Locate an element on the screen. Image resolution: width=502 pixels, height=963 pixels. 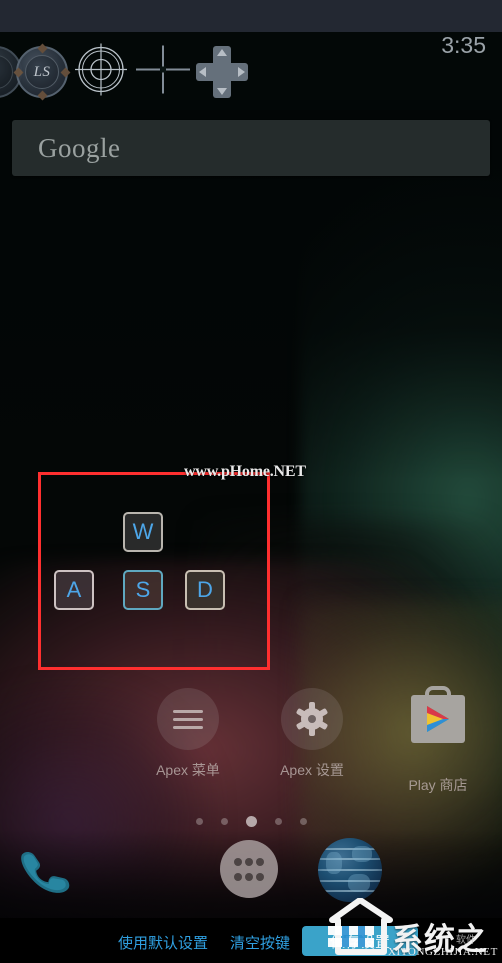
clear-keys-button: 清空按键 is located at coordinates (260, 942).